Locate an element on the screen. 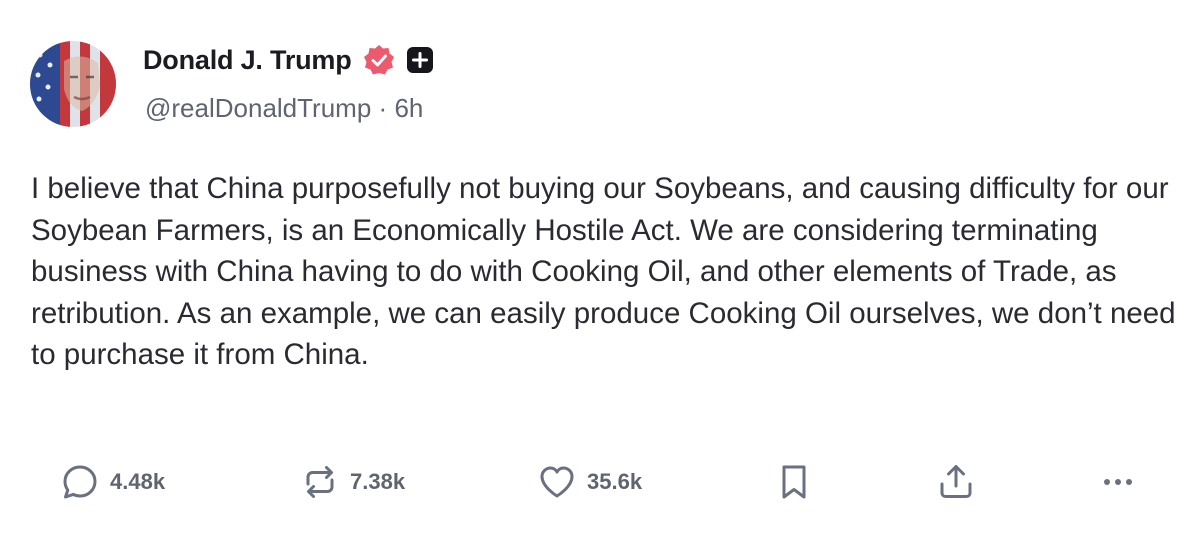  plus-badge-icon is located at coordinates (420, 60).